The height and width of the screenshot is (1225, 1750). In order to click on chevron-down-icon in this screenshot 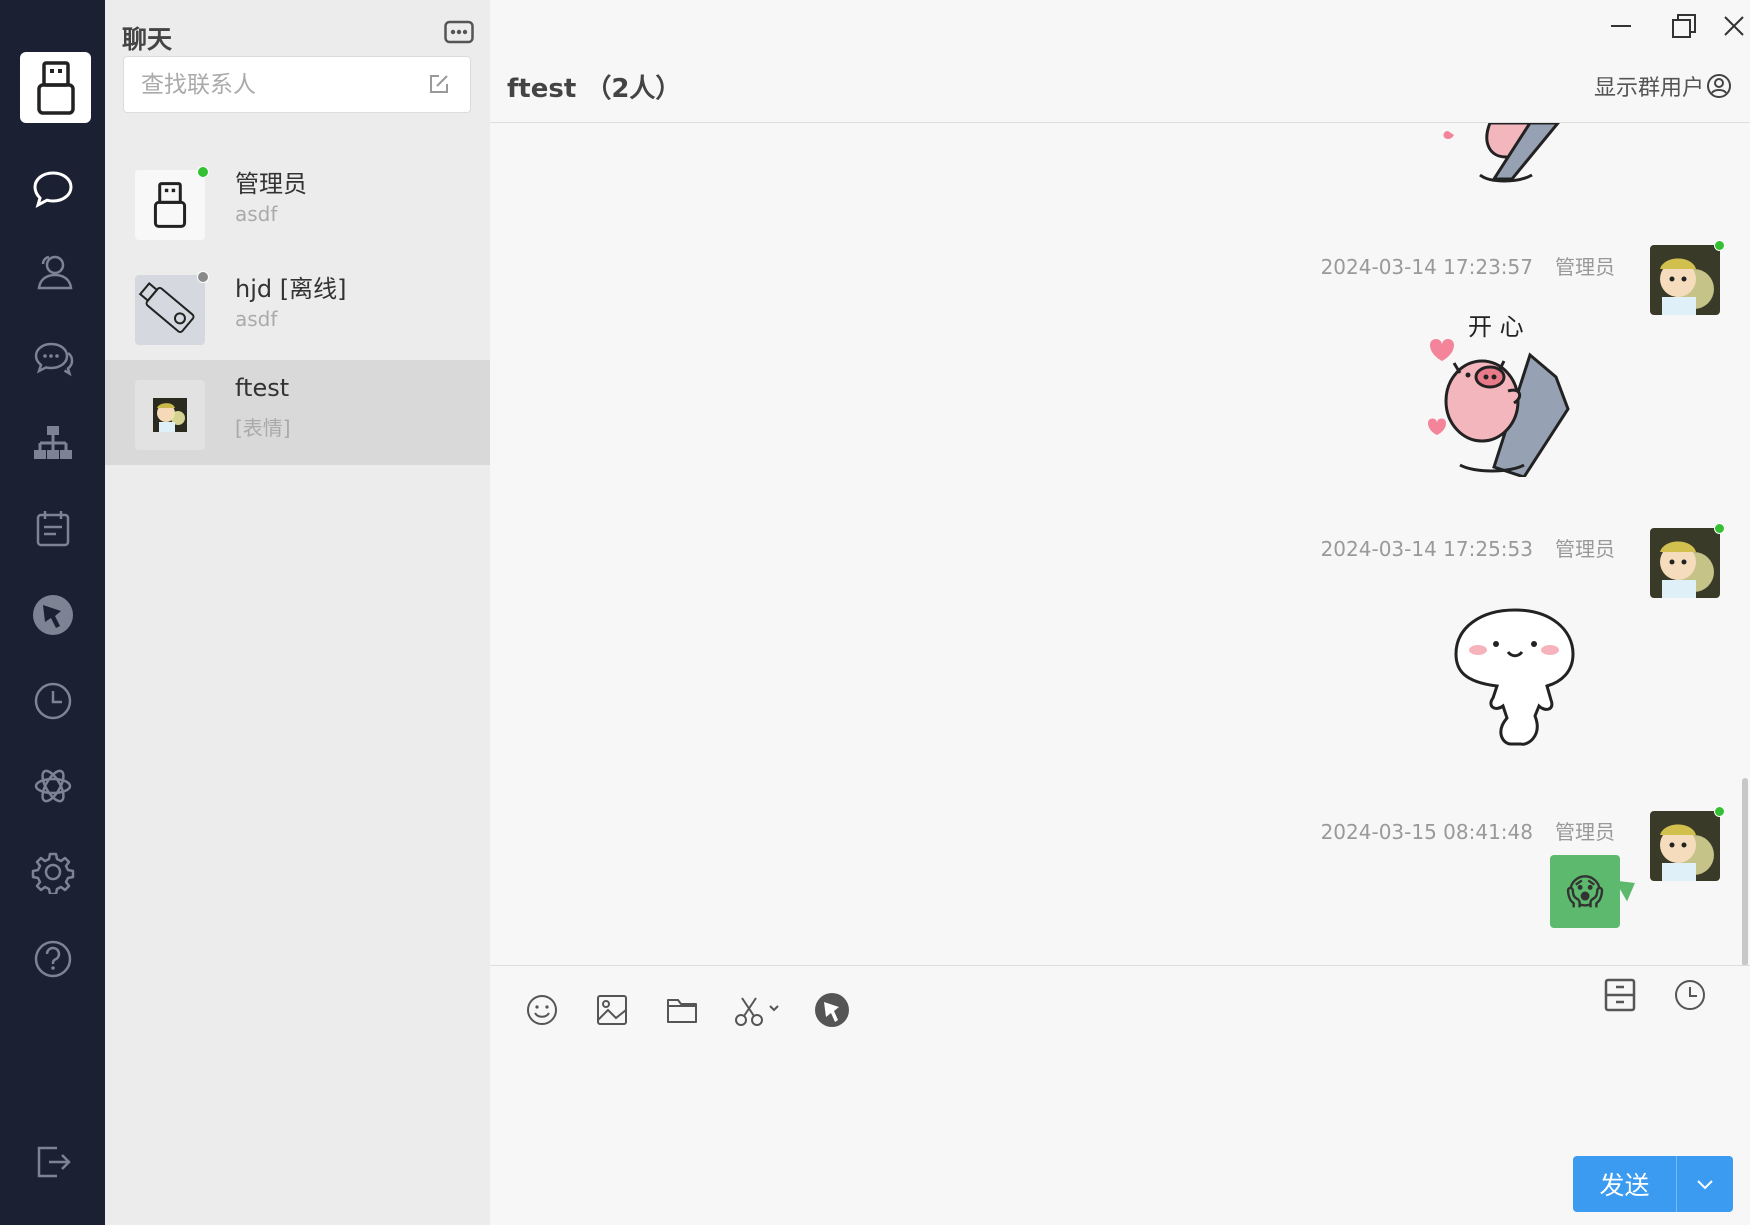, I will do `click(1705, 1185)`.